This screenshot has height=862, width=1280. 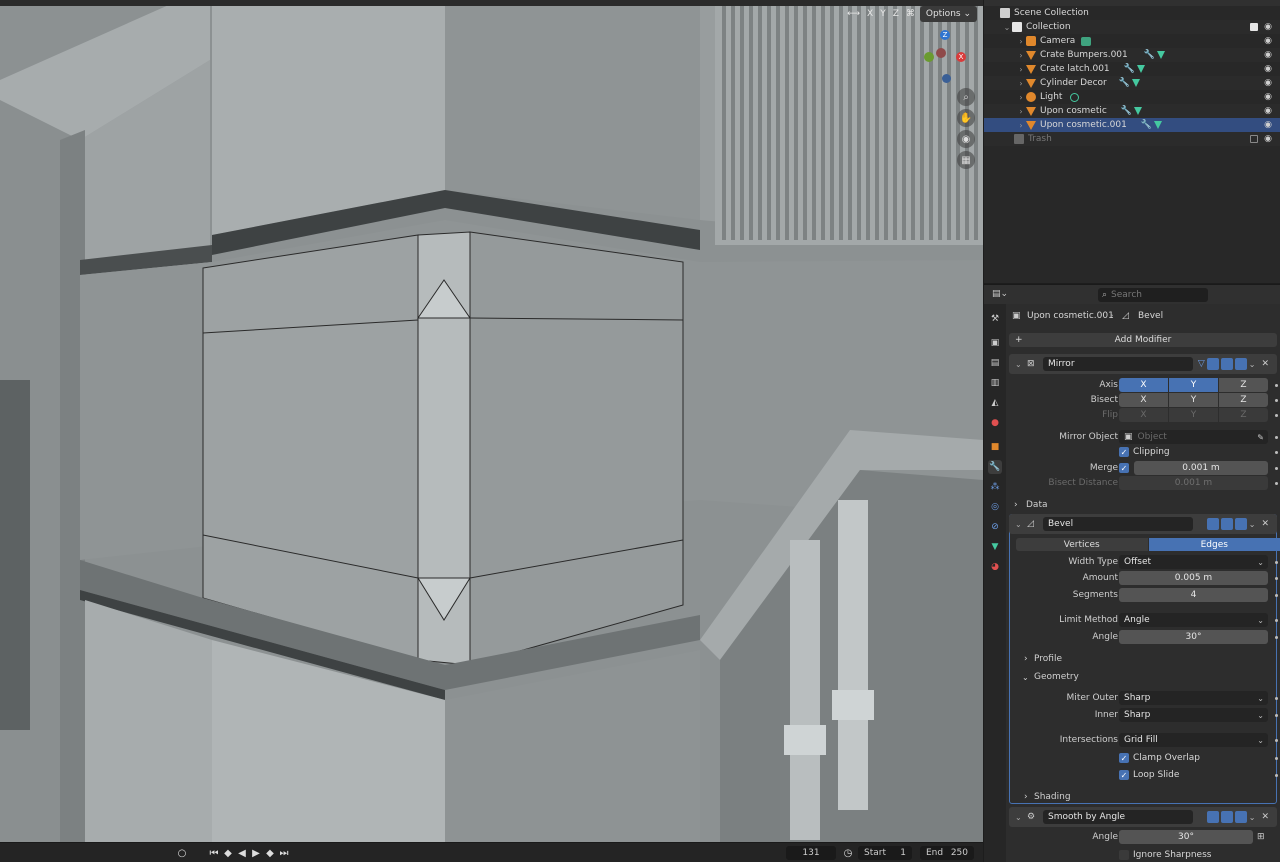 I want to click on miter-outer-dropdown: Sharp ⌄, so click(x=1193, y=698).